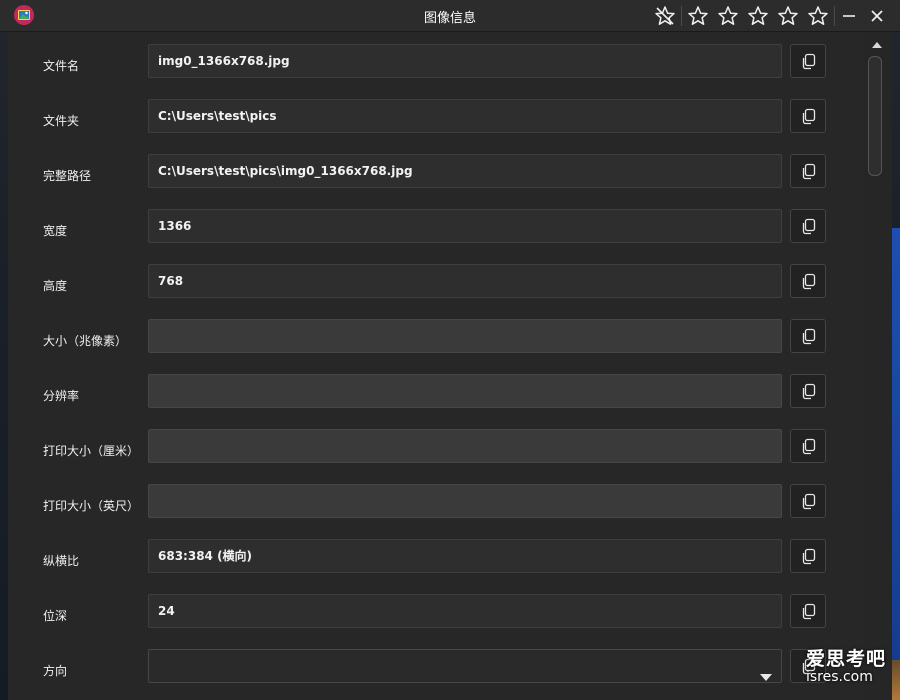 The height and width of the screenshot is (700, 900). Describe the element at coordinates (878, 366) in the screenshot. I see `vertical-scrollbar` at that location.